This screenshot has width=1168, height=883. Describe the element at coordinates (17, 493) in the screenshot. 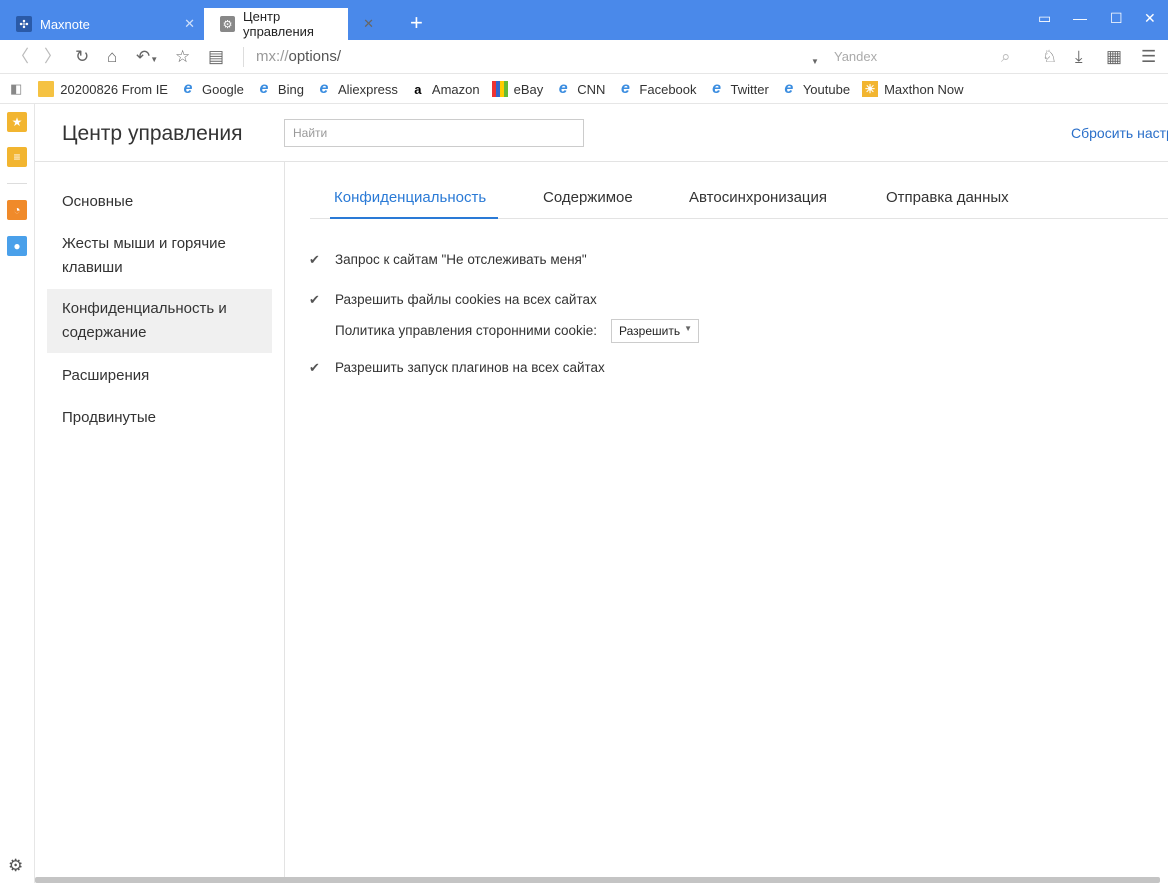

I see `side-panel: ★ ≡ ◔ ●` at that location.